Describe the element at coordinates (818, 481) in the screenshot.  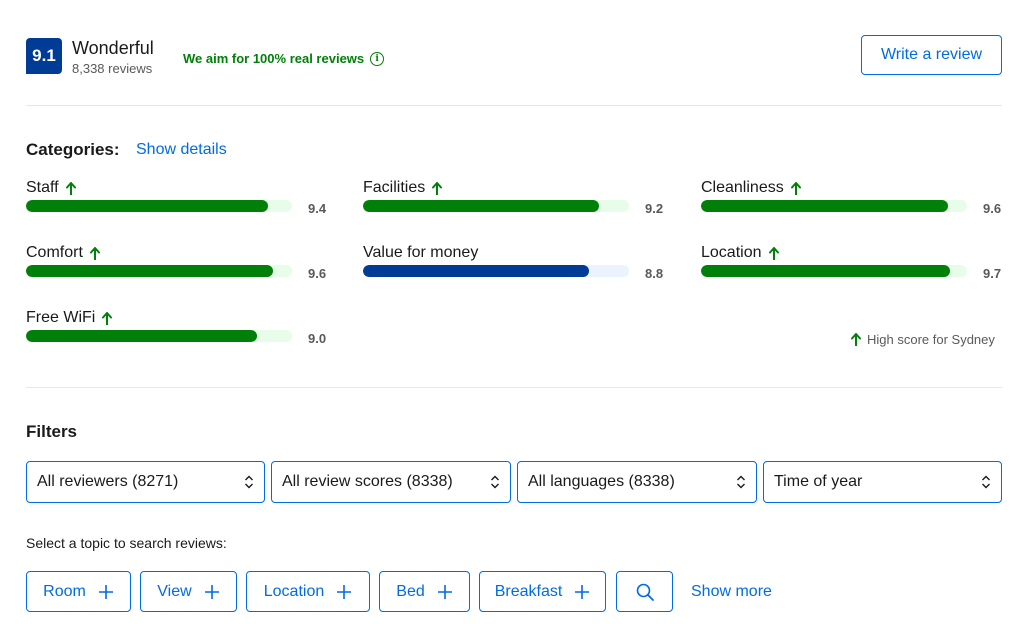
I see `select-value: Time of year` at that location.